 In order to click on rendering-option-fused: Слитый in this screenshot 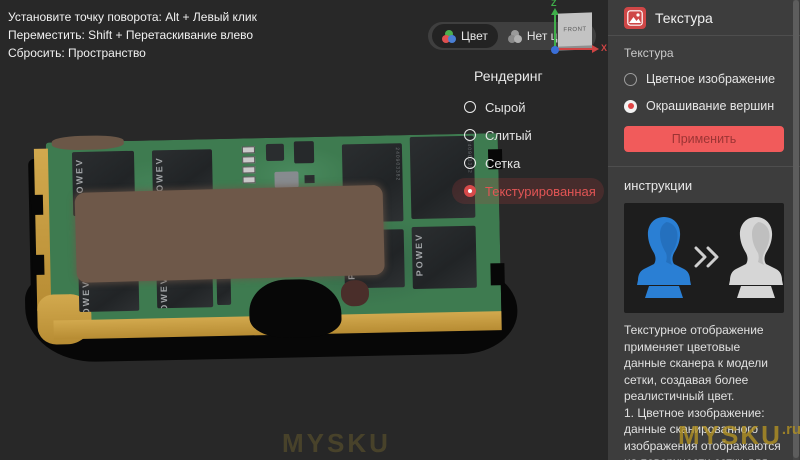, I will do `click(528, 135)`.